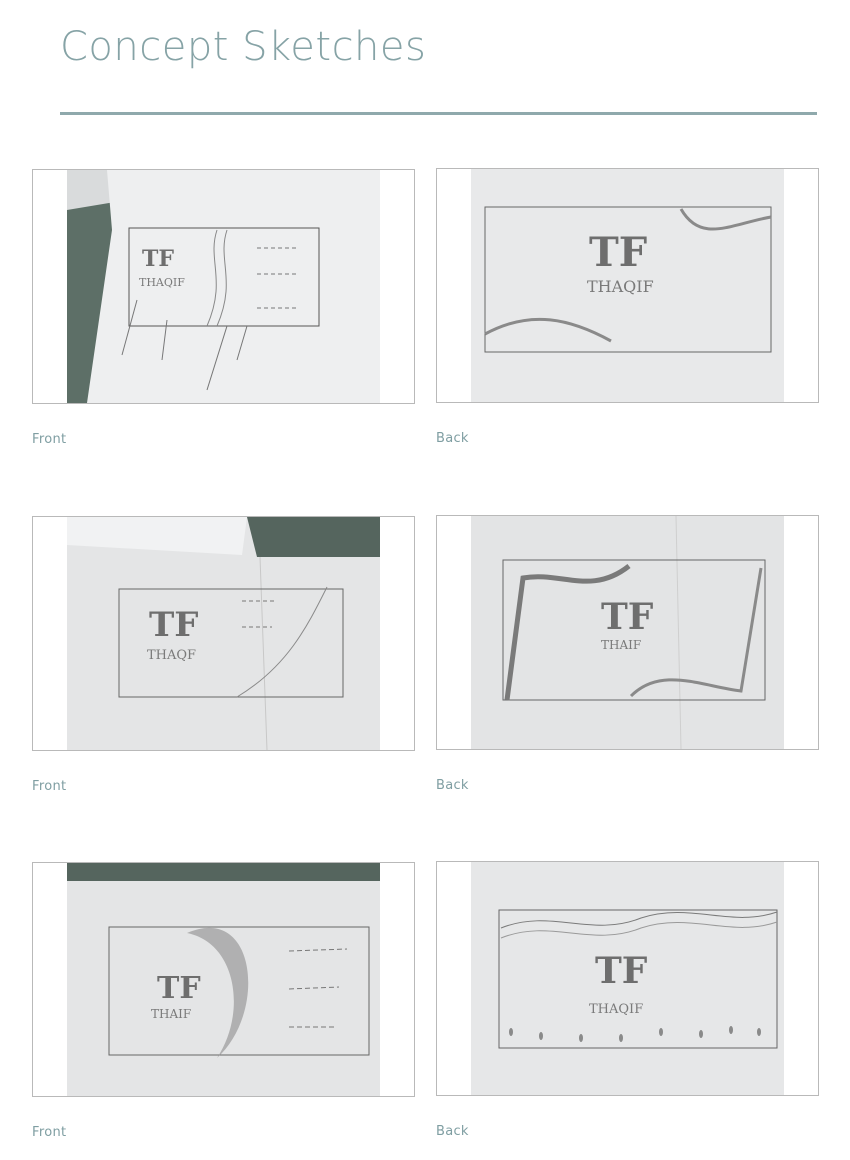  What do you see at coordinates (438, 113) in the screenshot?
I see `title-divider` at bounding box center [438, 113].